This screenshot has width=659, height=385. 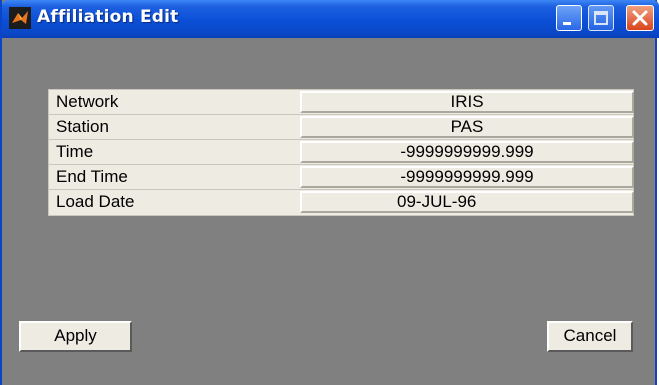 I want to click on window-title: Affiliation Edit, so click(x=108, y=17).